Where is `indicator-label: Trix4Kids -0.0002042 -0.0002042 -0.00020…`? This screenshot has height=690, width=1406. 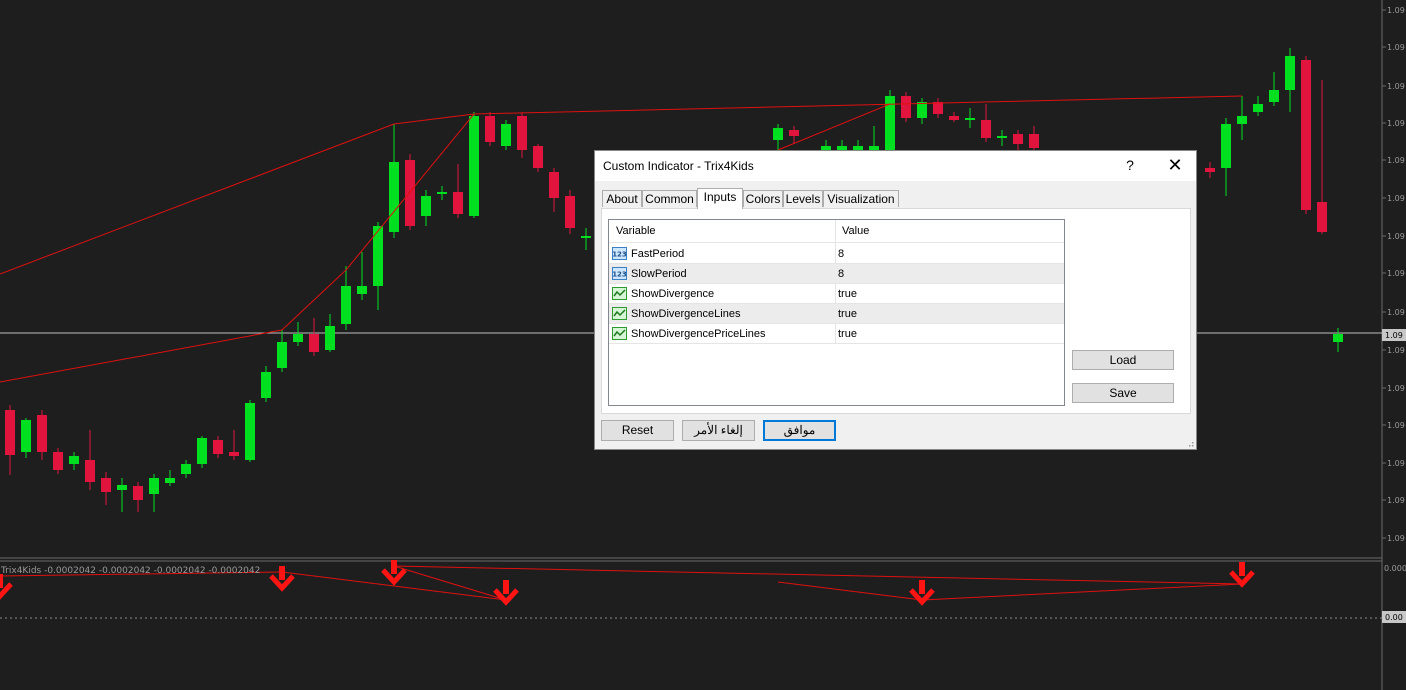
indicator-label: Trix4Kids -0.0002042 -0.0002042 -0.00020… is located at coordinates (130, 571).